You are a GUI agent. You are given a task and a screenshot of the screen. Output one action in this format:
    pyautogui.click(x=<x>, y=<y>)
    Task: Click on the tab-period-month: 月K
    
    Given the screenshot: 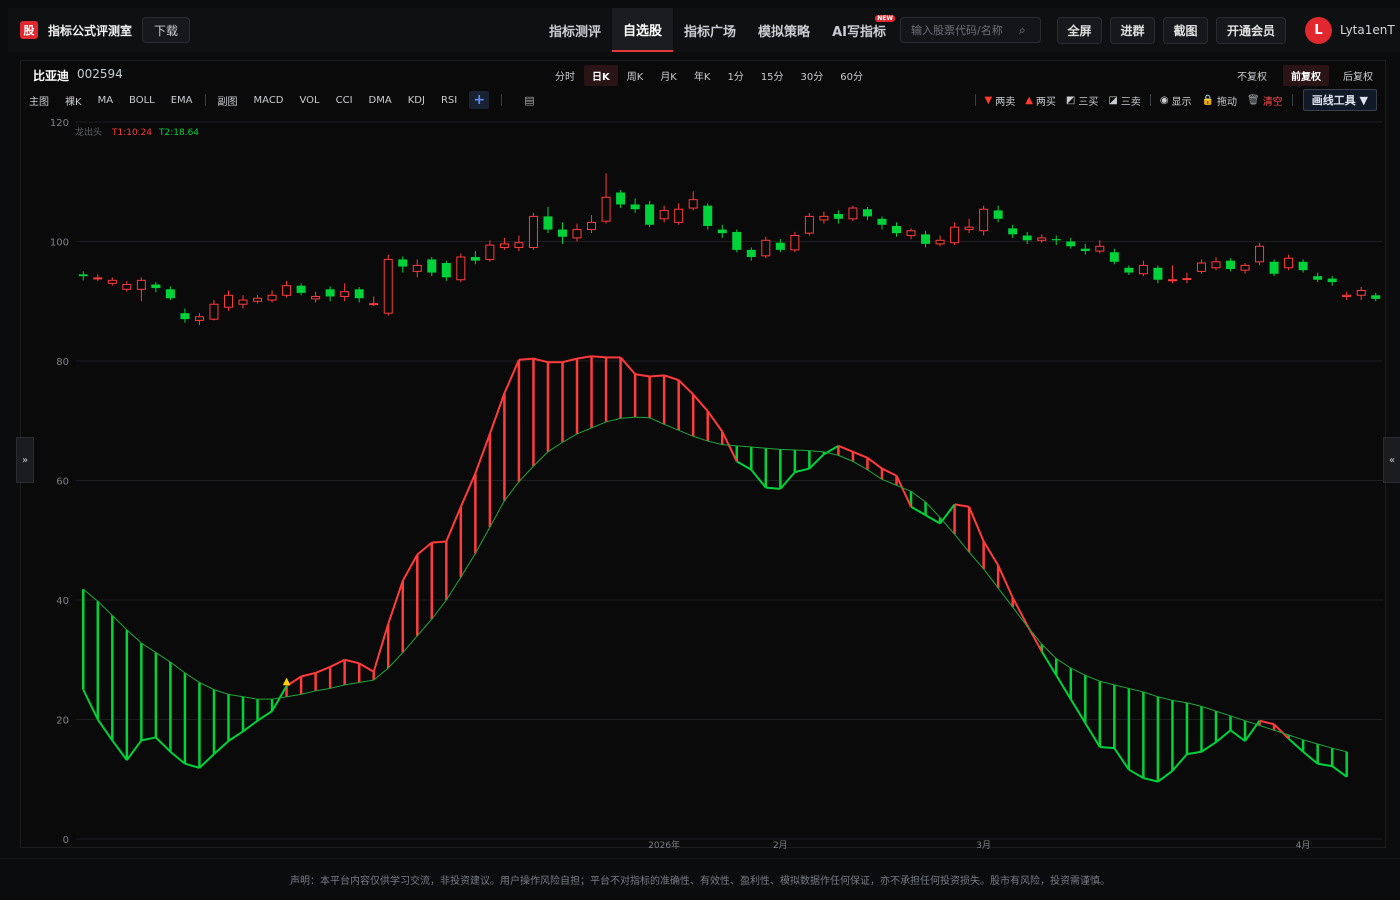 What is the action you would take?
    pyautogui.click(x=668, y=75)
    